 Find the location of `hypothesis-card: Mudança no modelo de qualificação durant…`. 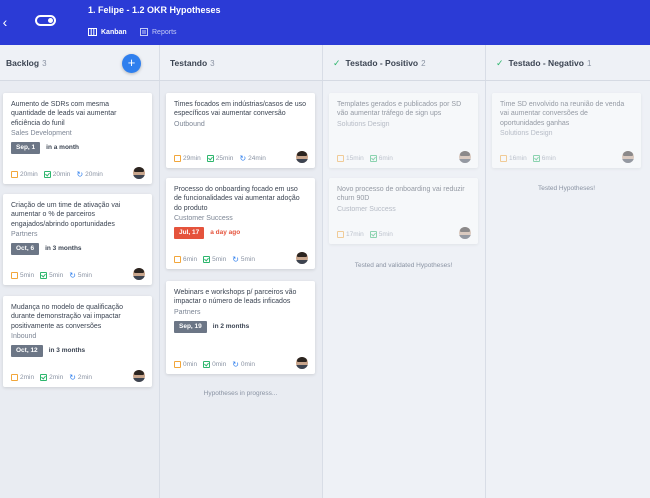

hypothesis-card: Mudança no modelo de qualificação durant… is located at coordinates (77, 341).